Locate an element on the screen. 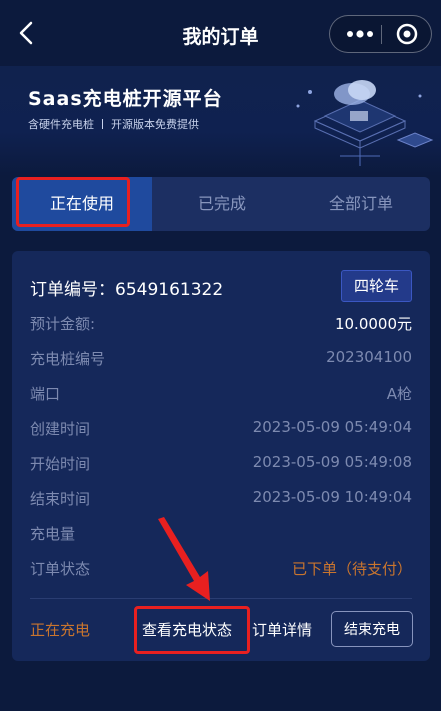 Image resolution: width=441 pixels, height=711 pixels. banner-title: Saas充电桩开源平台 is located at coordinates (125, 99).